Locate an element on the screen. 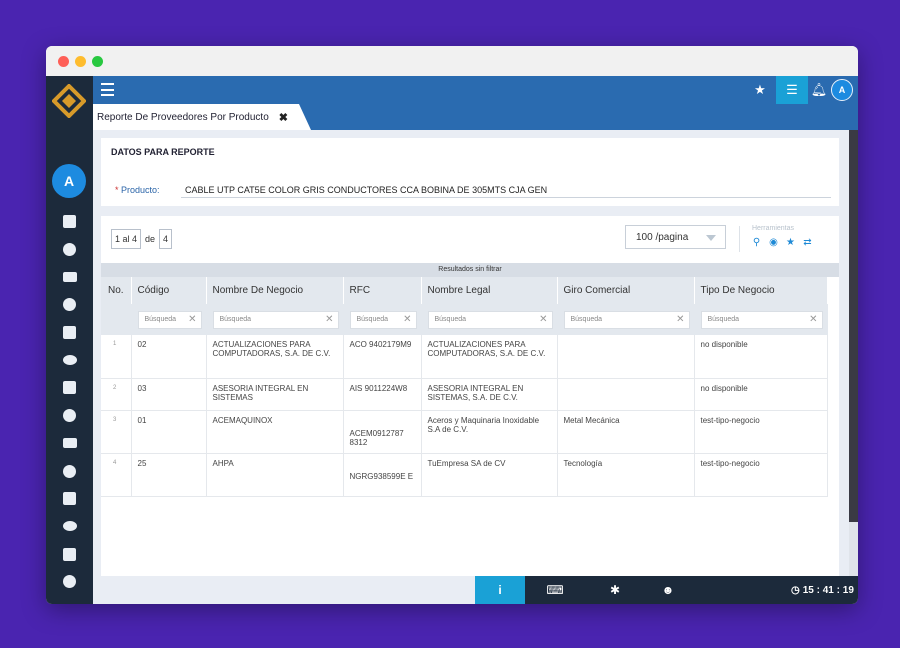 Image resolution: width=900 pixels, height=648 pixels. hamburger-menu-icon is located at coordinates (107, 89).